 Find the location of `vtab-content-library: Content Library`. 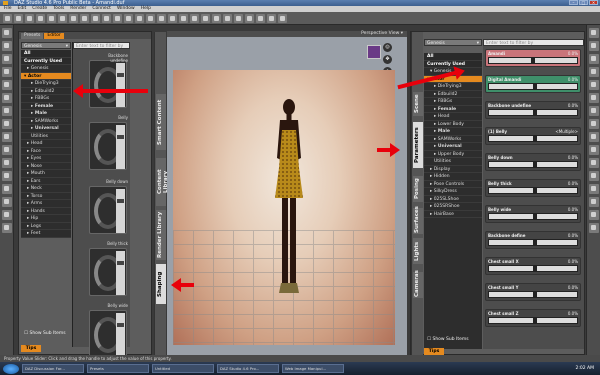

vtab-content-library: Content Library is located at coordinates (162, 182).